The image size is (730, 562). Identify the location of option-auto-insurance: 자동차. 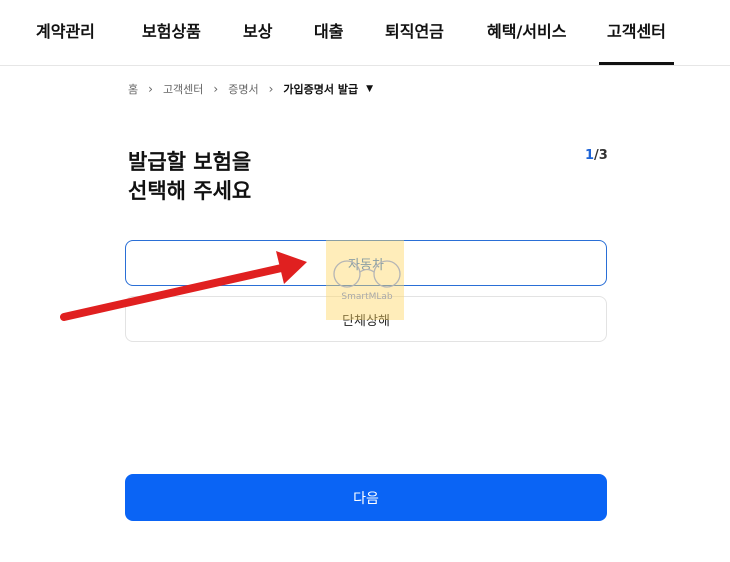
(366, 263).